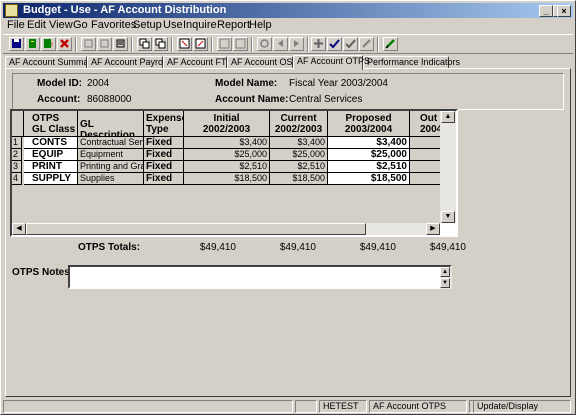  Describe the element at coordinates (350, 44) in the screenshot. I see `check-all-icon` at that location.